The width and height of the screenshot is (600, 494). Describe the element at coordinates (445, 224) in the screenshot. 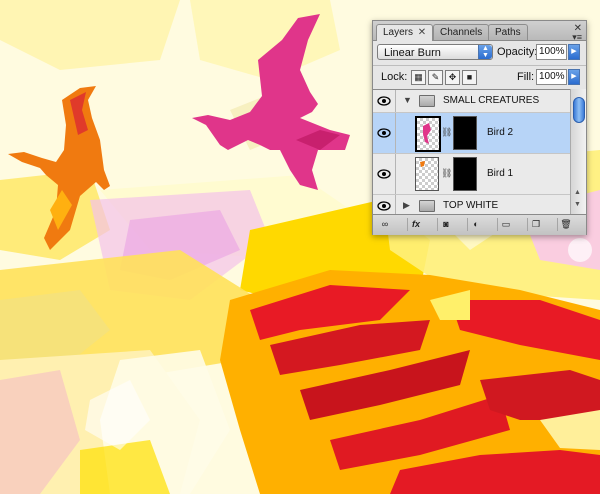

I see `add-mask-icon: ◙` at that location.